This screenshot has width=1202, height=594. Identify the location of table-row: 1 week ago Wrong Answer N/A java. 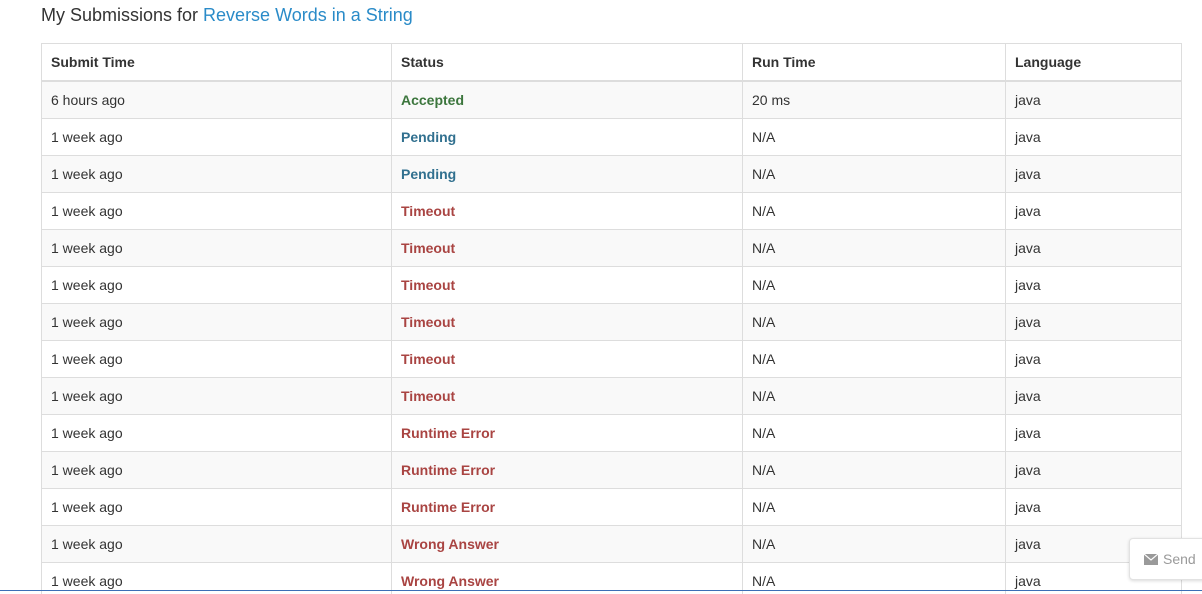
(611, 544).